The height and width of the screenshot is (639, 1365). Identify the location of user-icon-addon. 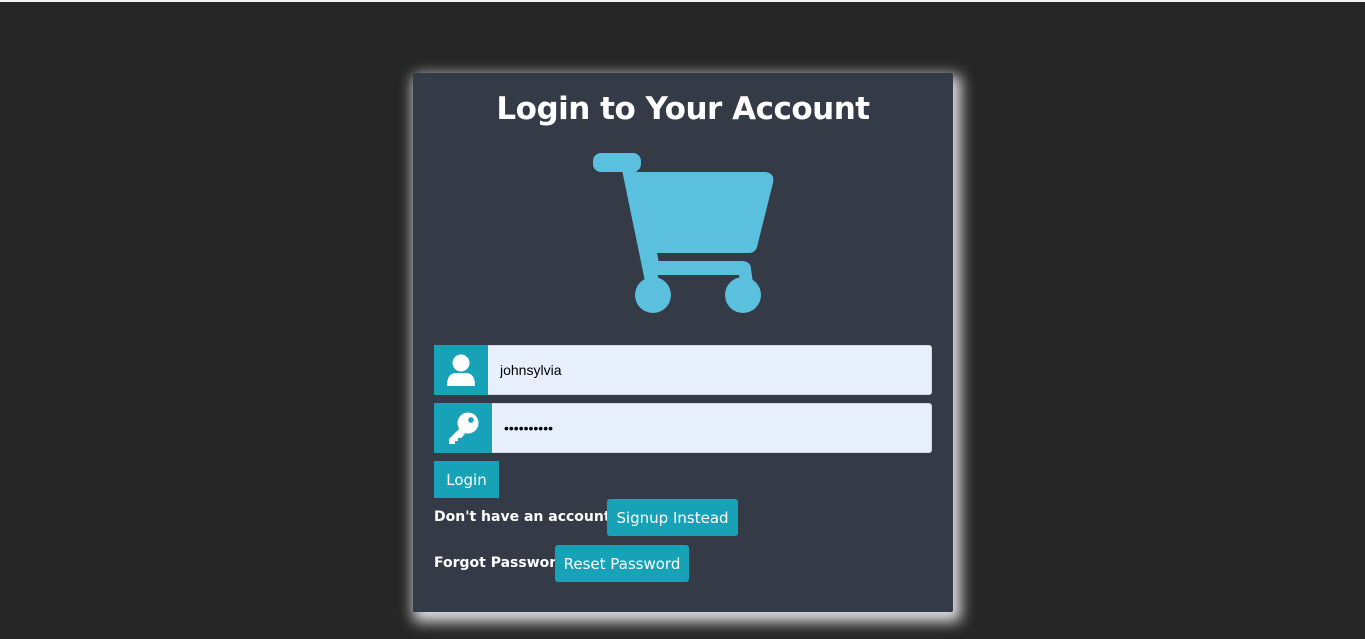
(461, 370).